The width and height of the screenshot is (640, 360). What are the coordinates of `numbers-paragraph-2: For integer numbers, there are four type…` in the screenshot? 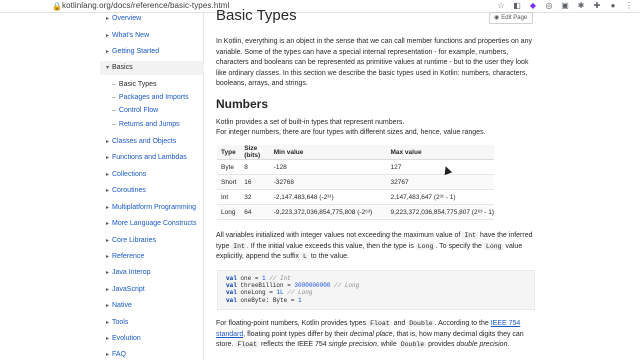 It's located at (351, 132).